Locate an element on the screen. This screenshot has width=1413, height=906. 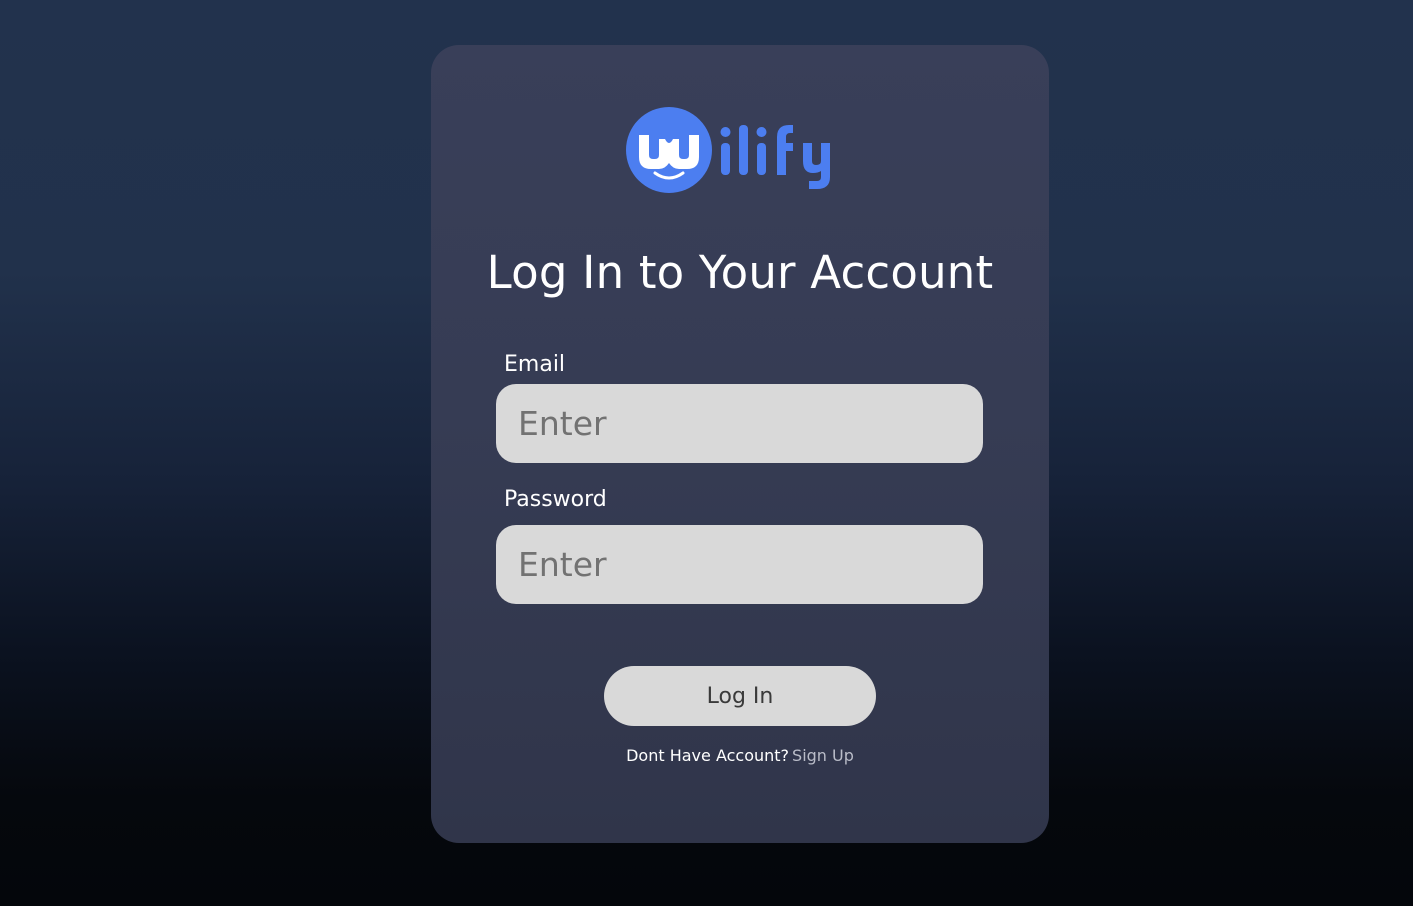
wilify-logo-icon is located at coordinates (728, 150).